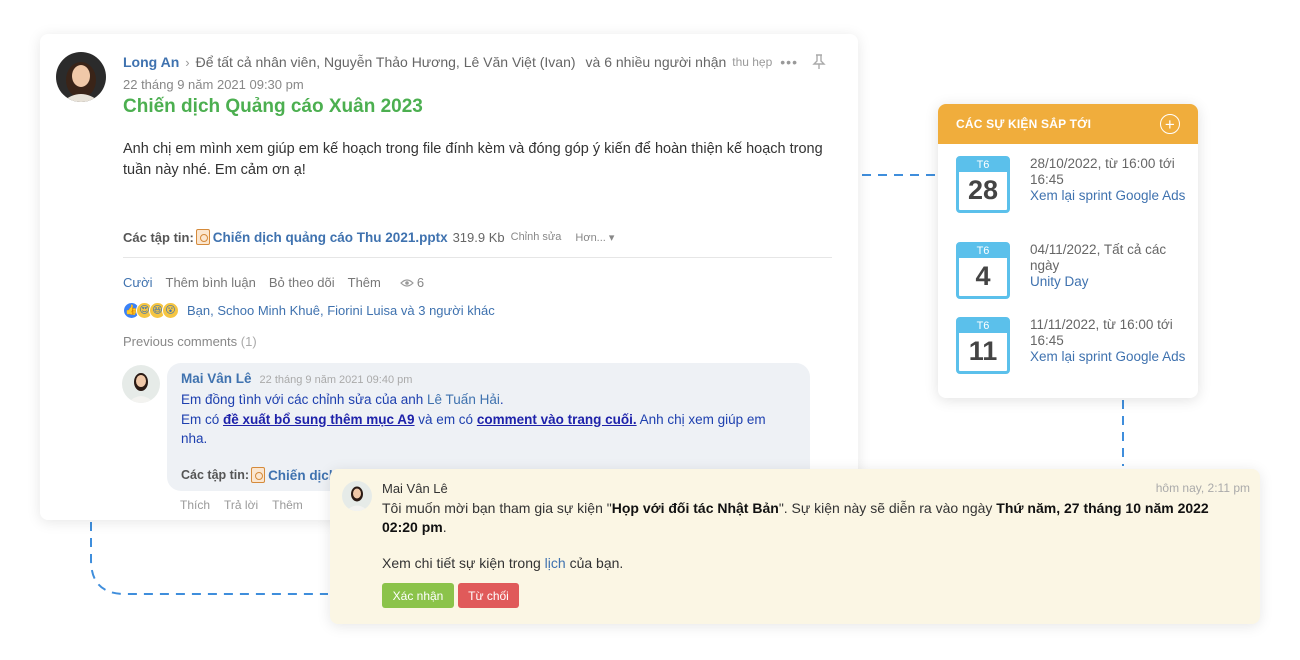 The image size is (1300, 660). What do you see at coordinates (819, 62) in the screenshot?
I see `pin-icon` at bounding box center [819, 62].